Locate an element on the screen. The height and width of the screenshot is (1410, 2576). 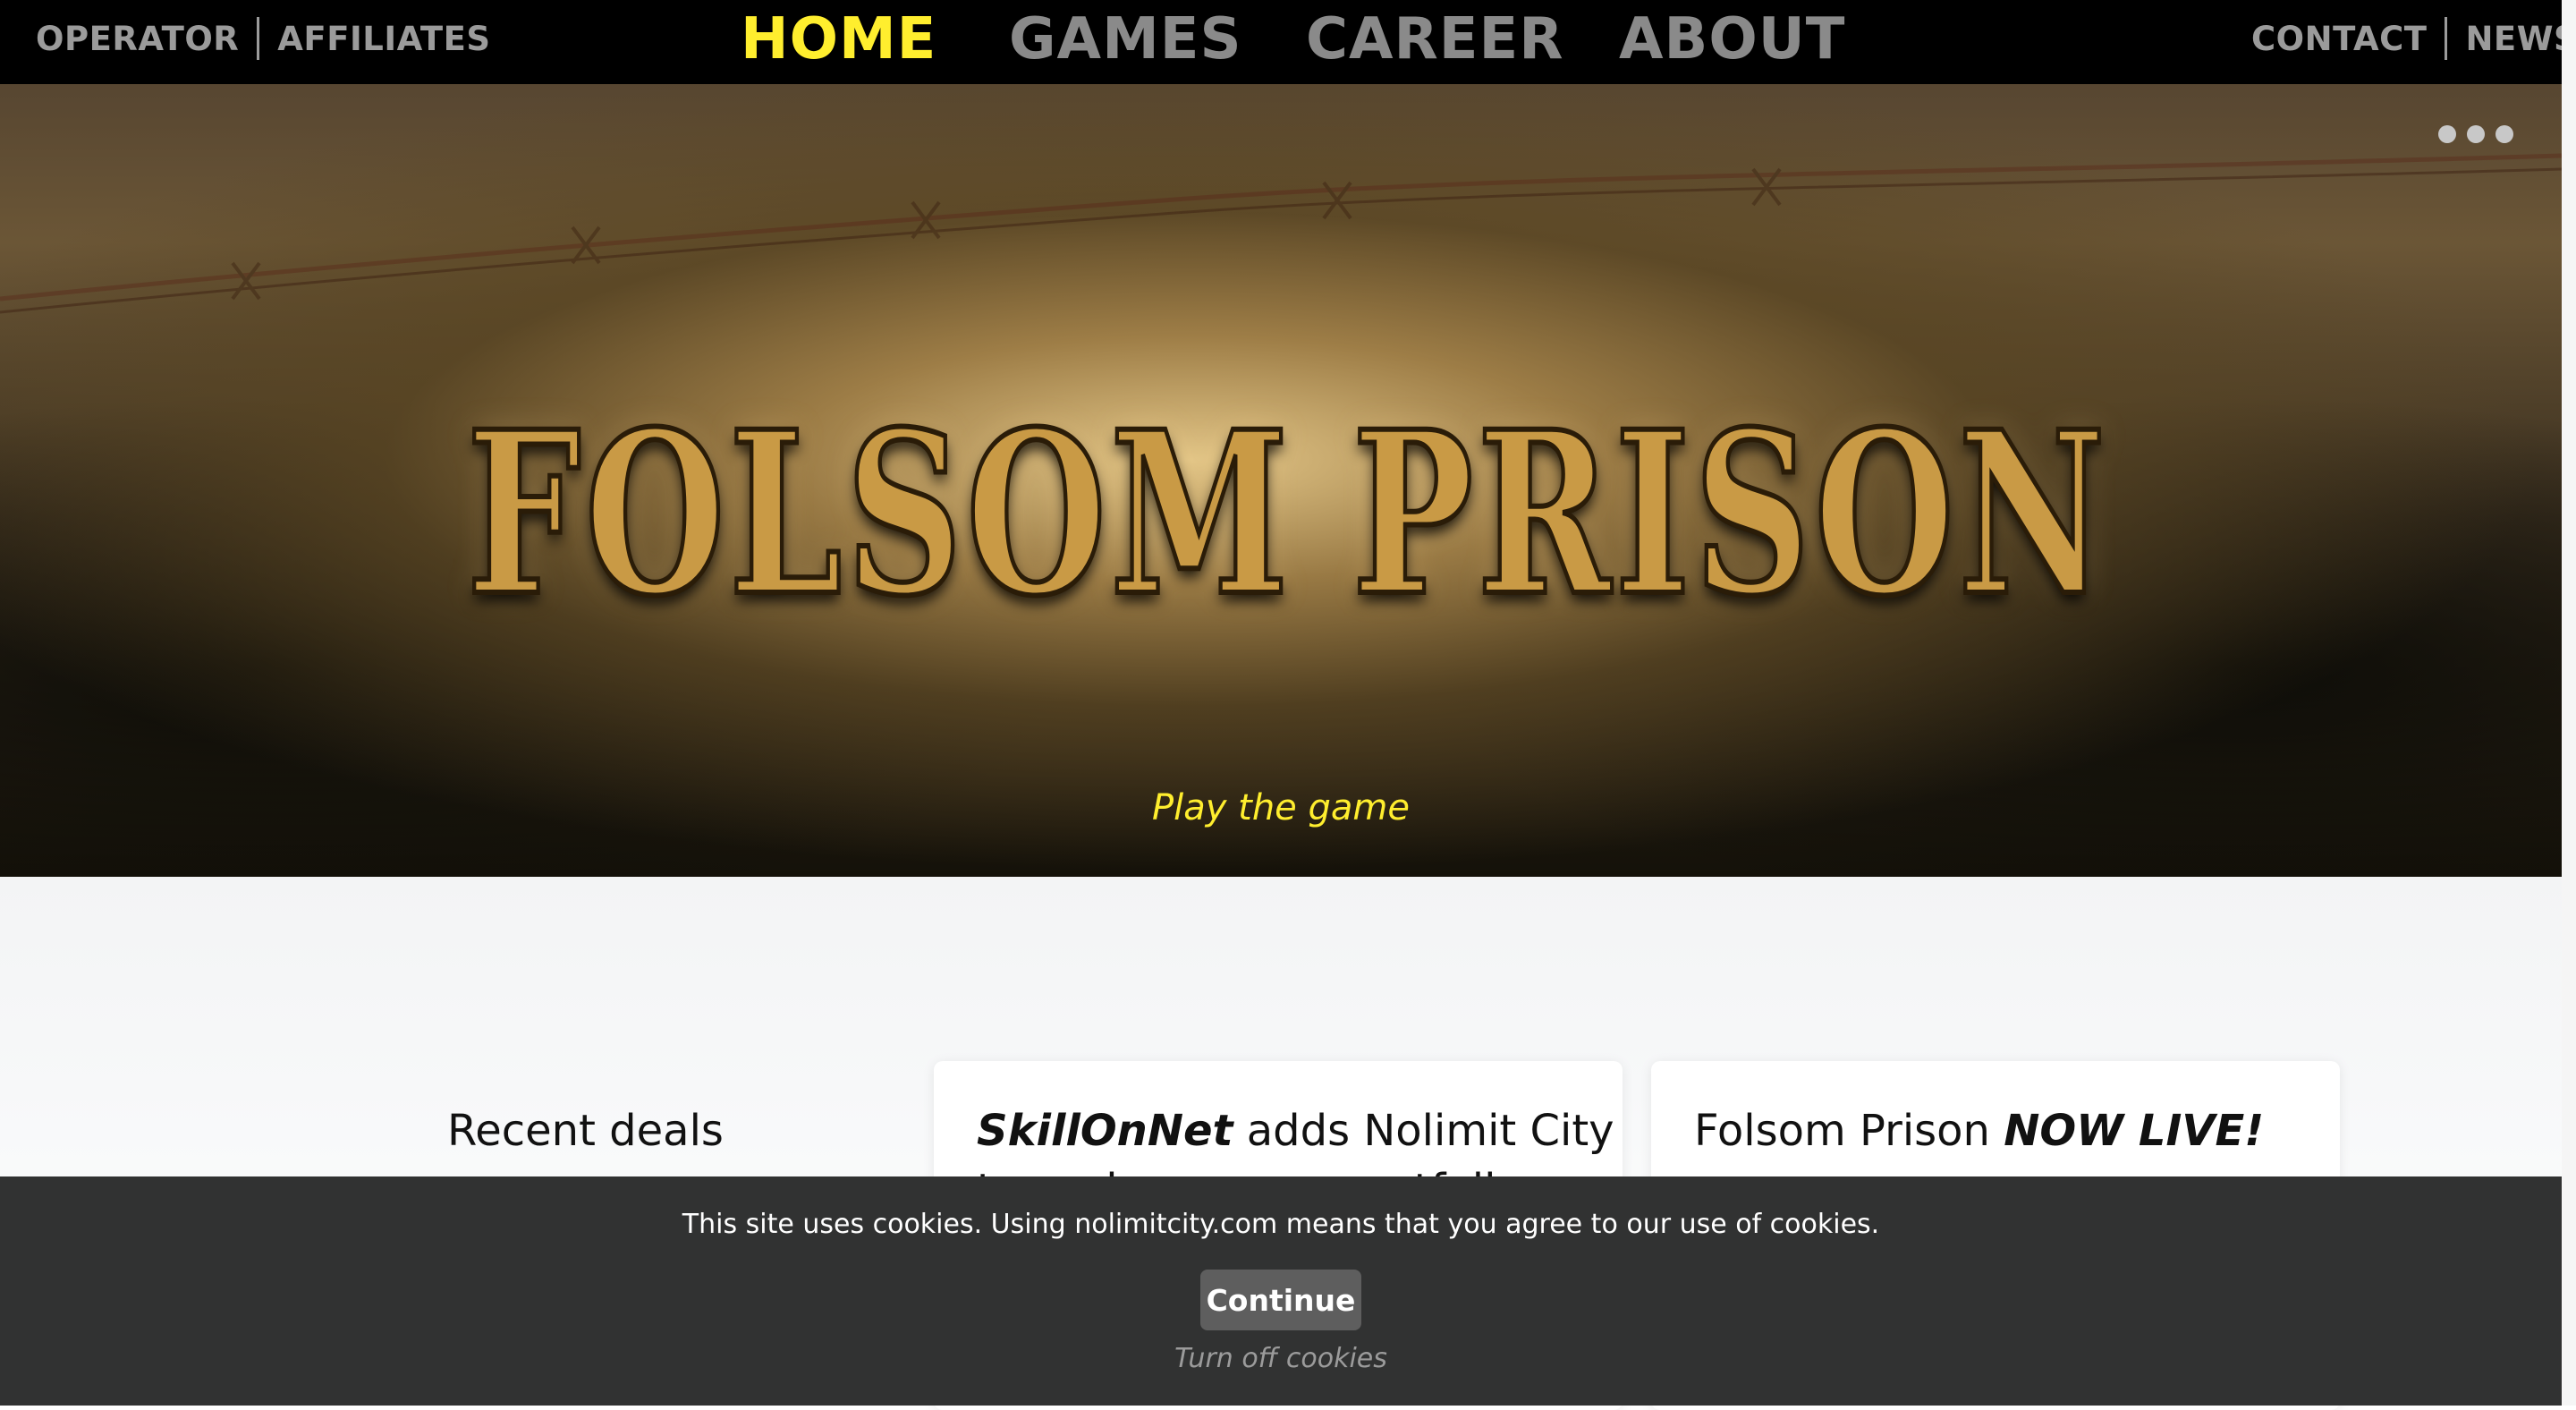
continue-button: Continue is located at coordinates (1280, 1300).